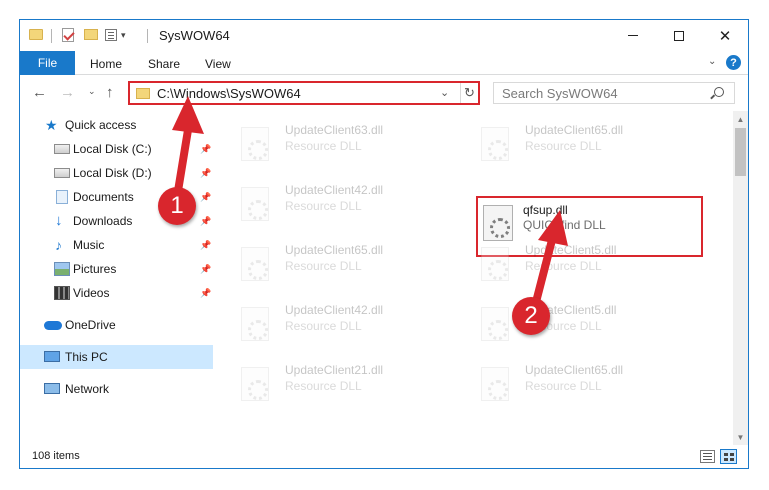  What do you see at coordinates (95, 269) in the screenshot?
I see `nav-item-label: Pictures` at bounding box center [95, 269].